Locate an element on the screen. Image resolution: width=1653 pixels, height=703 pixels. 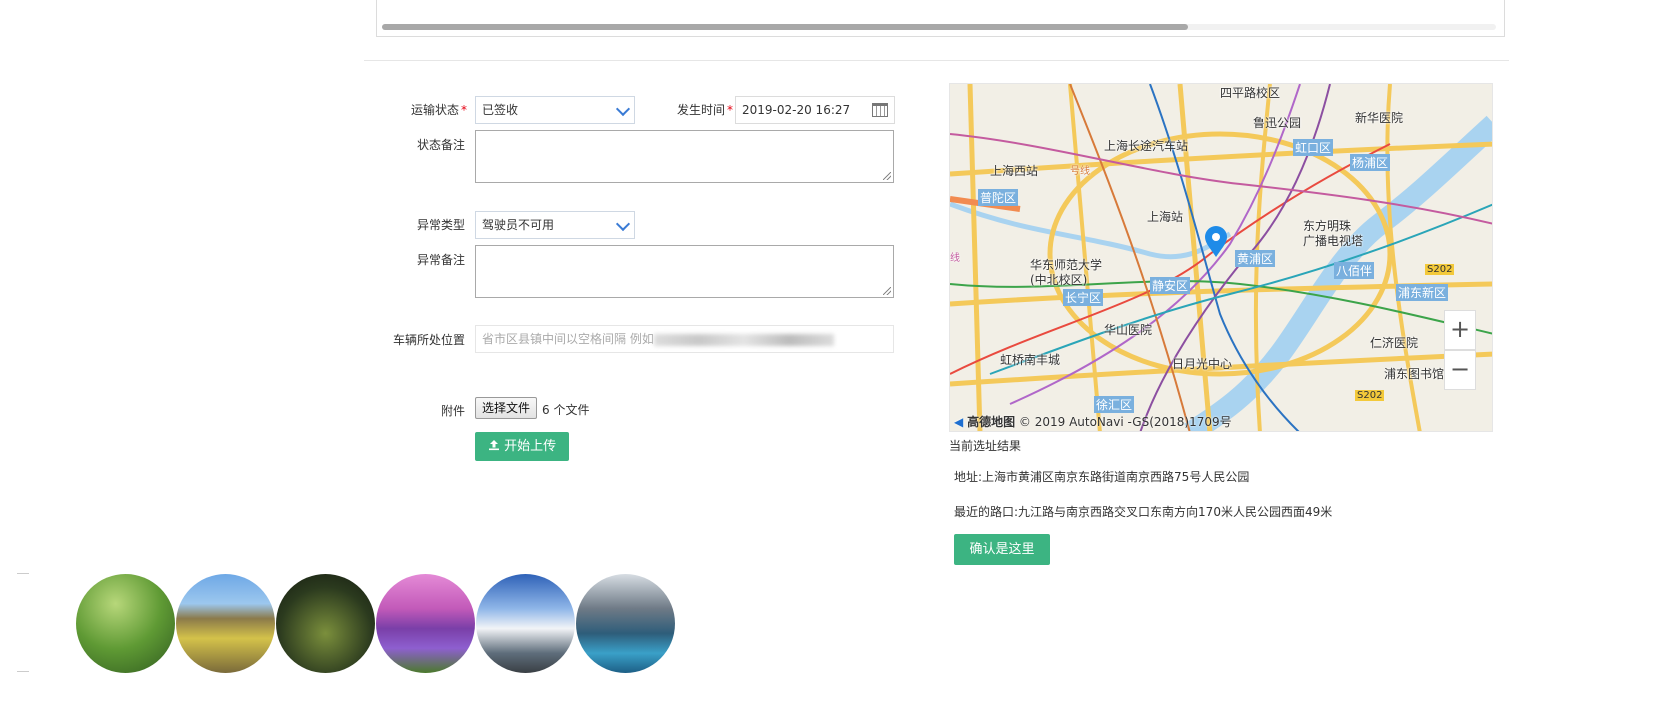
map-district-label: 虹口区 is located at coordinates (1313, 147).